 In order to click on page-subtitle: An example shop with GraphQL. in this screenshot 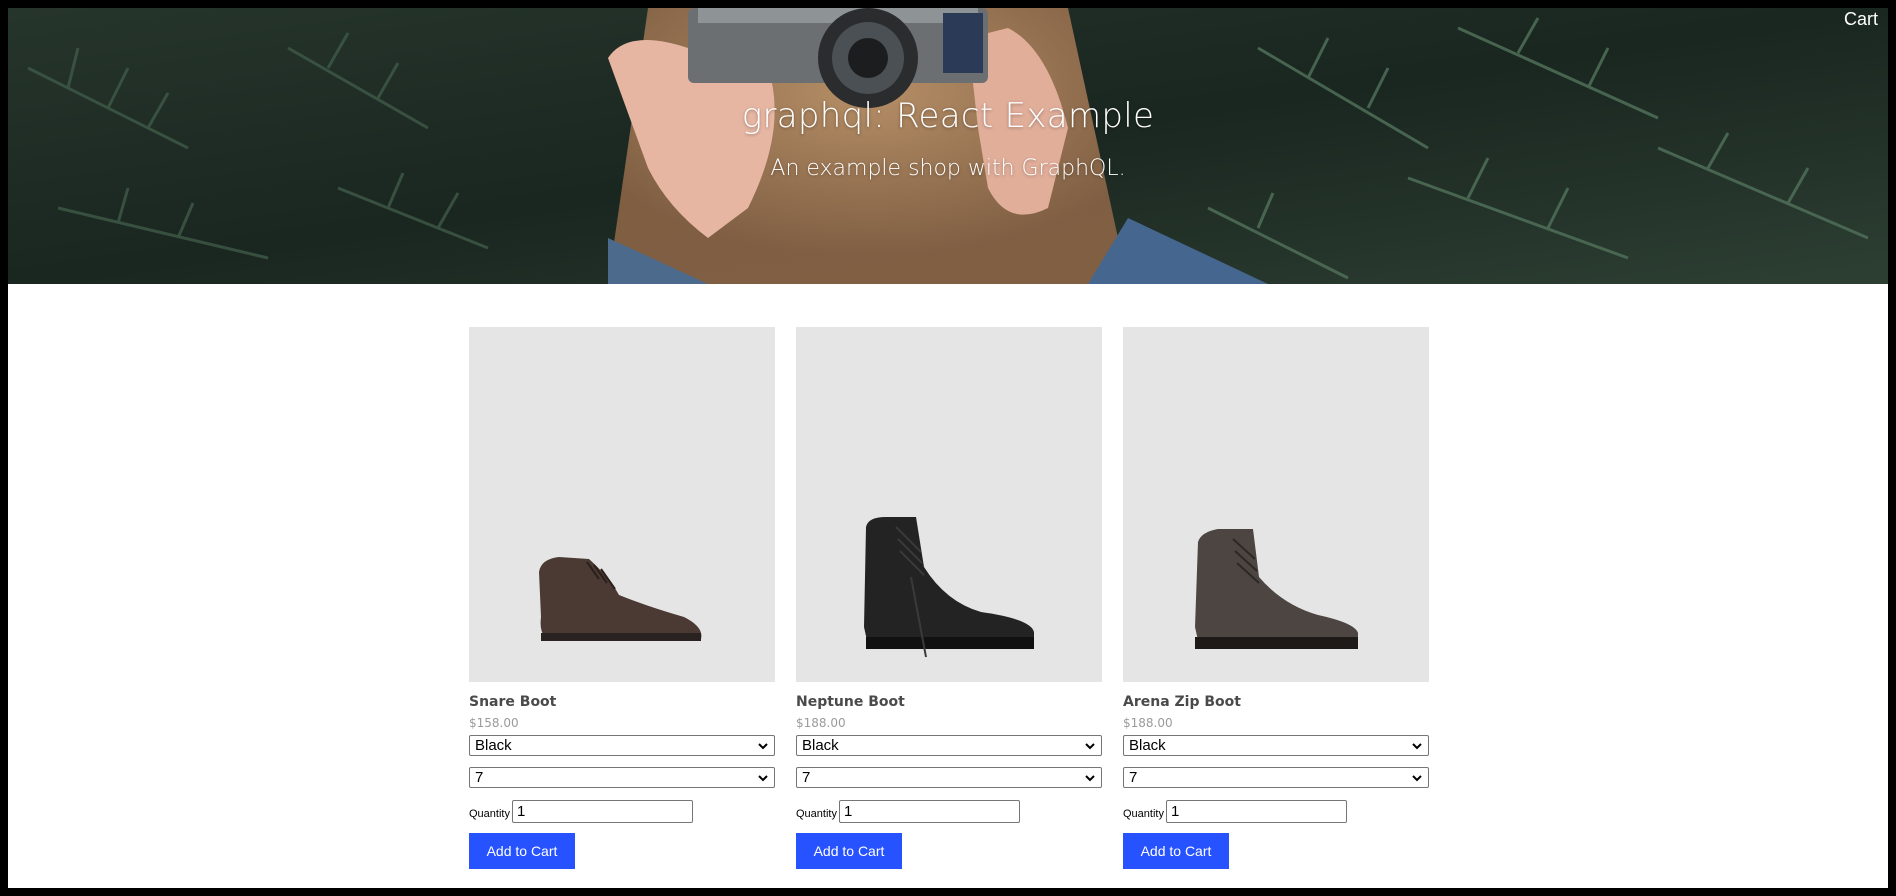, I will do `click(948, 168)`.